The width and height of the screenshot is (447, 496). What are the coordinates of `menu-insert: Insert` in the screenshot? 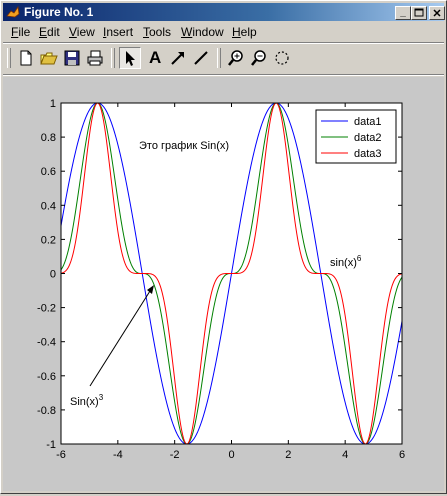 It's located at (118, 32).